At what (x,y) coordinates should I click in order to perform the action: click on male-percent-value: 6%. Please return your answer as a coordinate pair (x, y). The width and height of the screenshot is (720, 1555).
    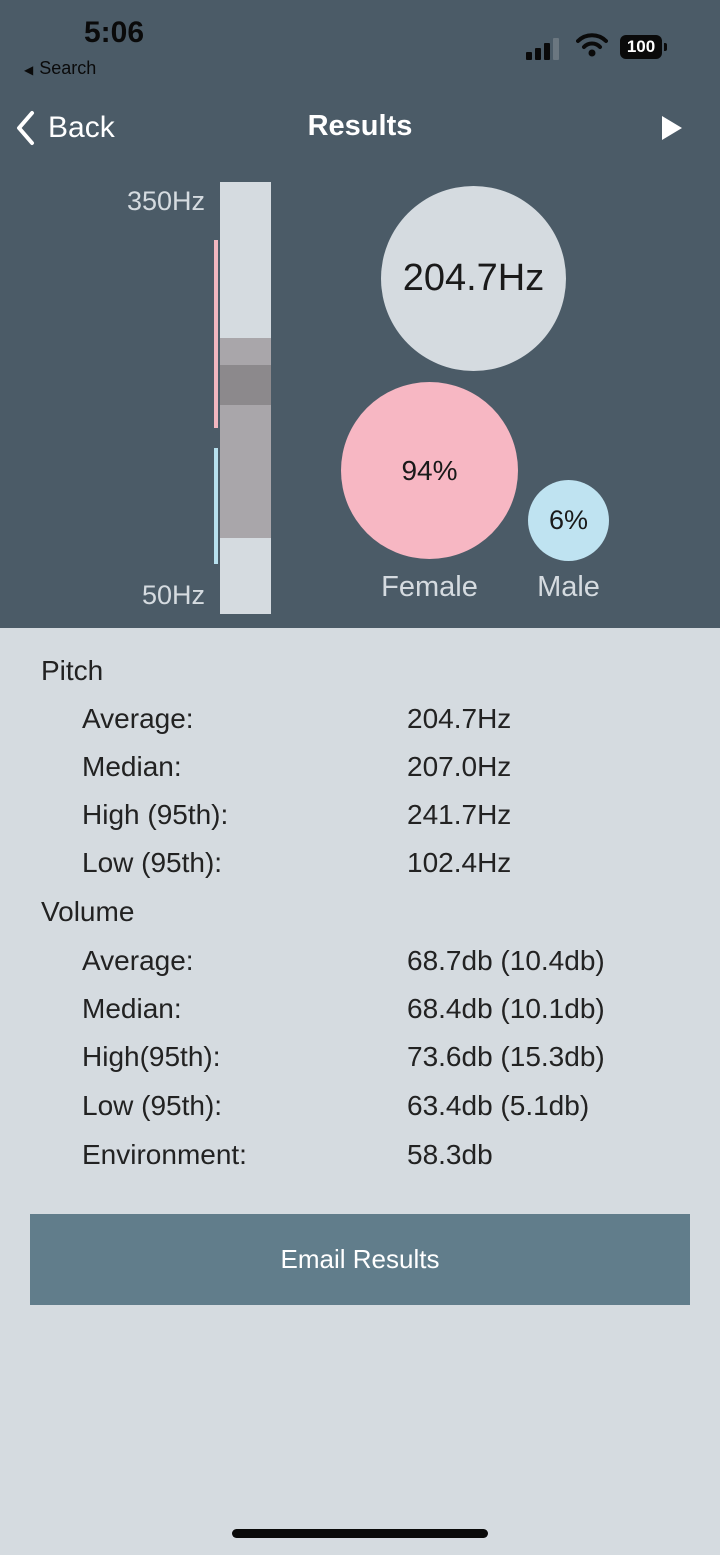
    Looking at the image, I should click on (568, 520).